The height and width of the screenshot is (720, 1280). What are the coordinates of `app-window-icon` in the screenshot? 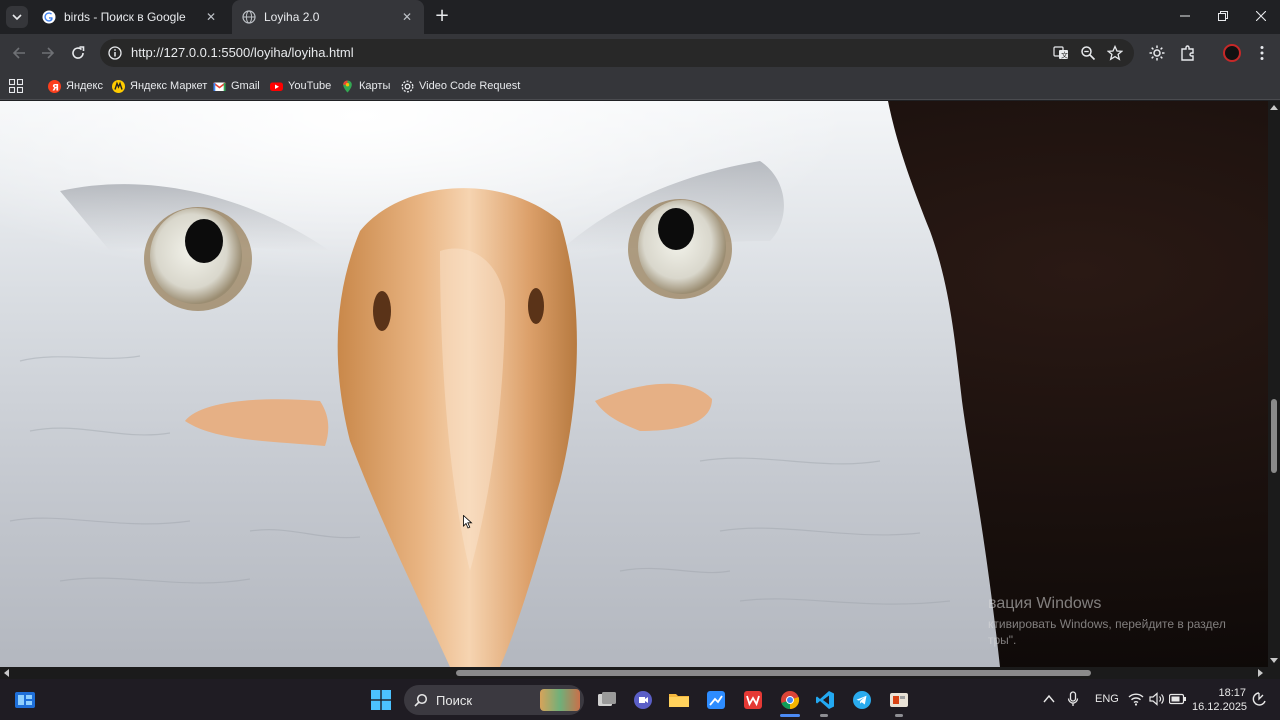 It's located at (899, 700).